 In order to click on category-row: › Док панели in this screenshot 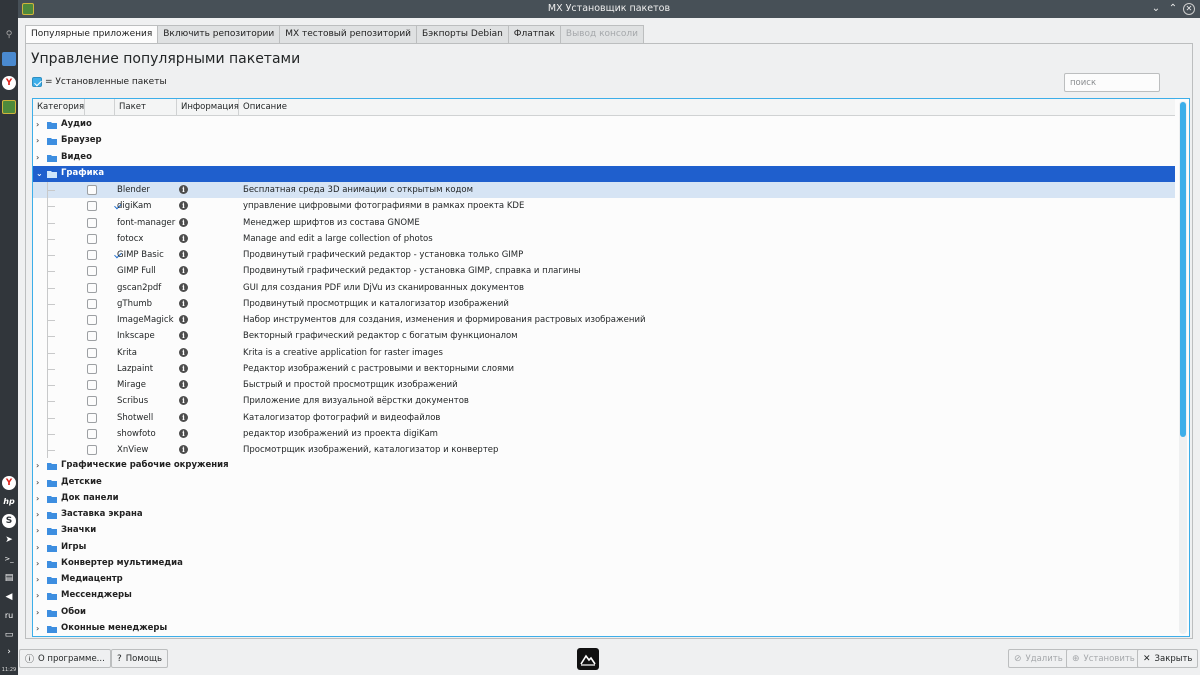, I will do `click(604, 499)`.